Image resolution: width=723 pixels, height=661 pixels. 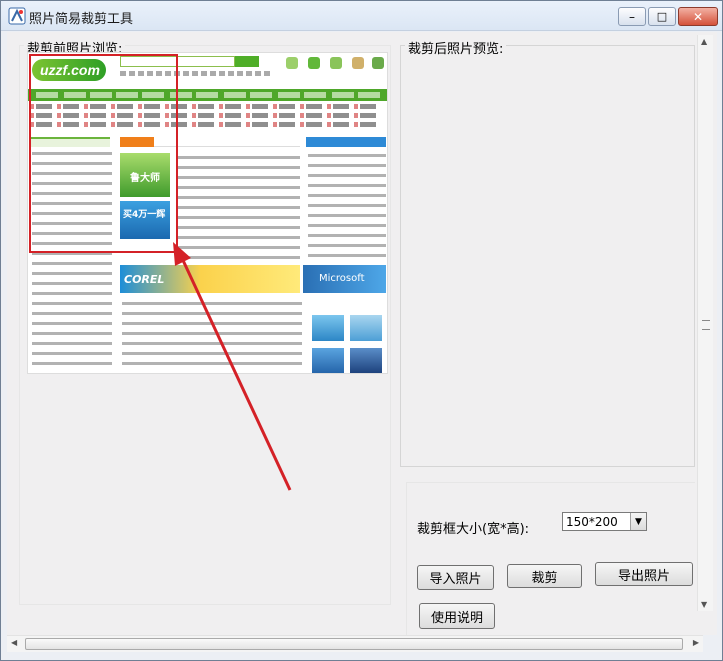 I want to click on crop-size-select: 150*200 ▼, so click(x=604, y=521).